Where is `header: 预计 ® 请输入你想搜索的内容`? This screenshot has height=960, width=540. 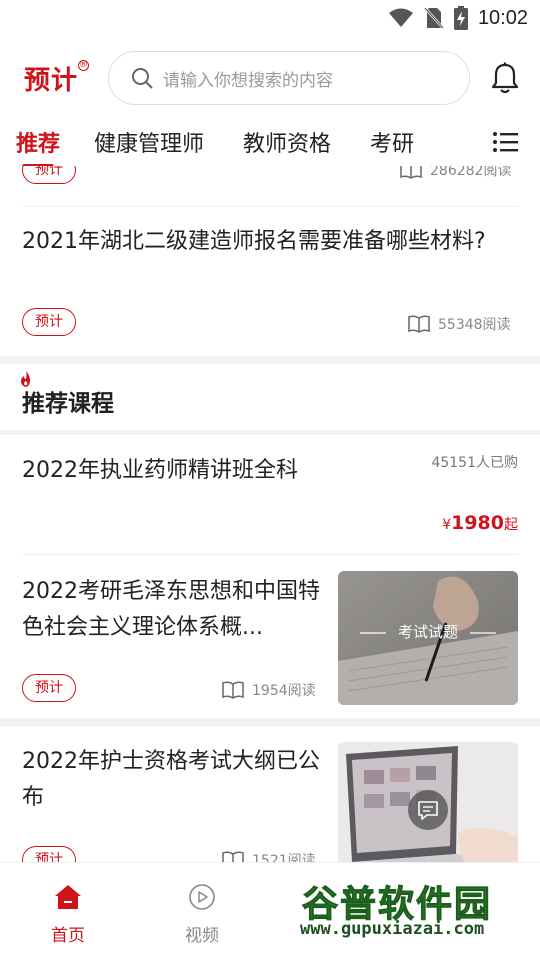
header: 预计 ® 请输入你想搜索的内容 is located at coordinates (270, 78).